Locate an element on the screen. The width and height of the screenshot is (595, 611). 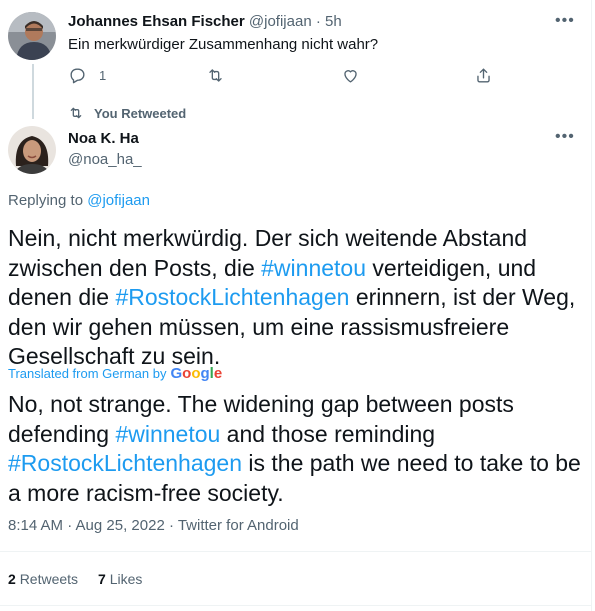
main-more-button: ••• is located at coordinates (565, 137).